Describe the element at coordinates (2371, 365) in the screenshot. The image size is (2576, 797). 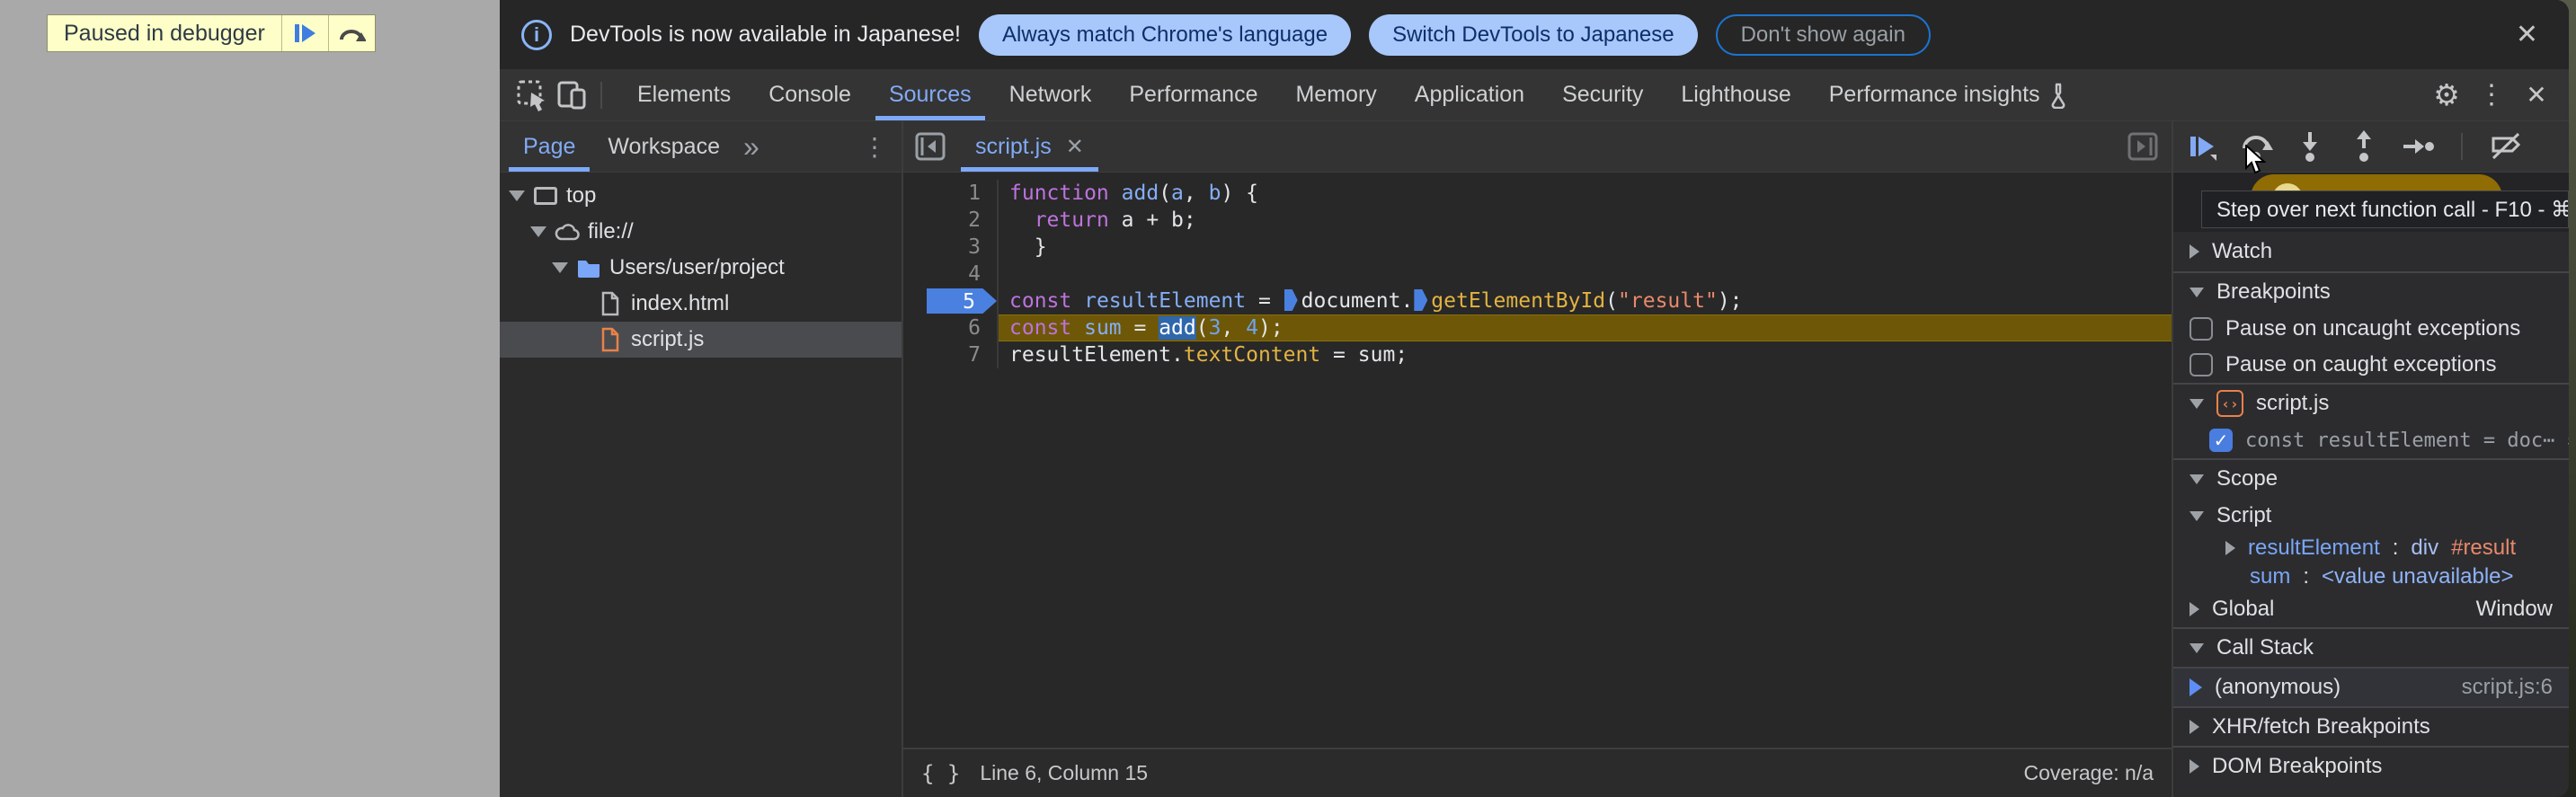
I see `pause-caught-row: Pause on caught exceptions` at that location.